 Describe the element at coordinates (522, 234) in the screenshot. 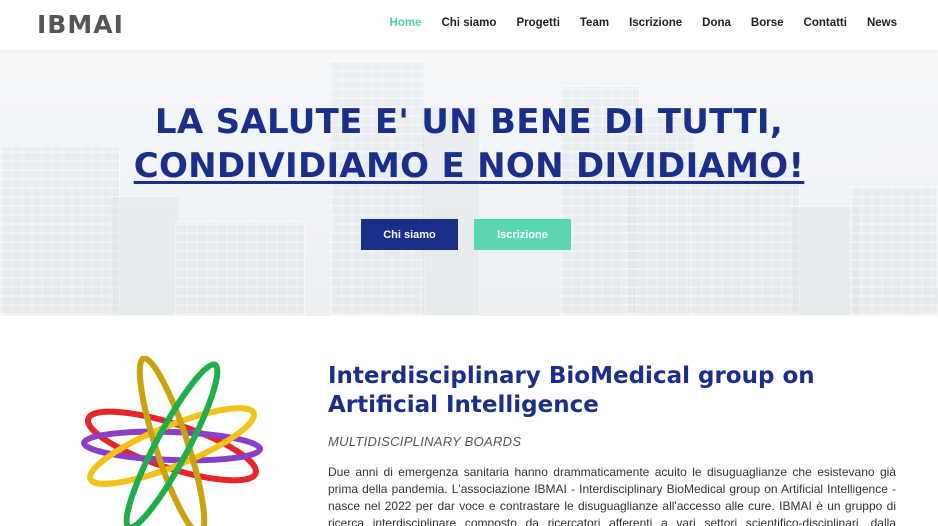

I see `iscrizione-button: Iscrizione` at that location.